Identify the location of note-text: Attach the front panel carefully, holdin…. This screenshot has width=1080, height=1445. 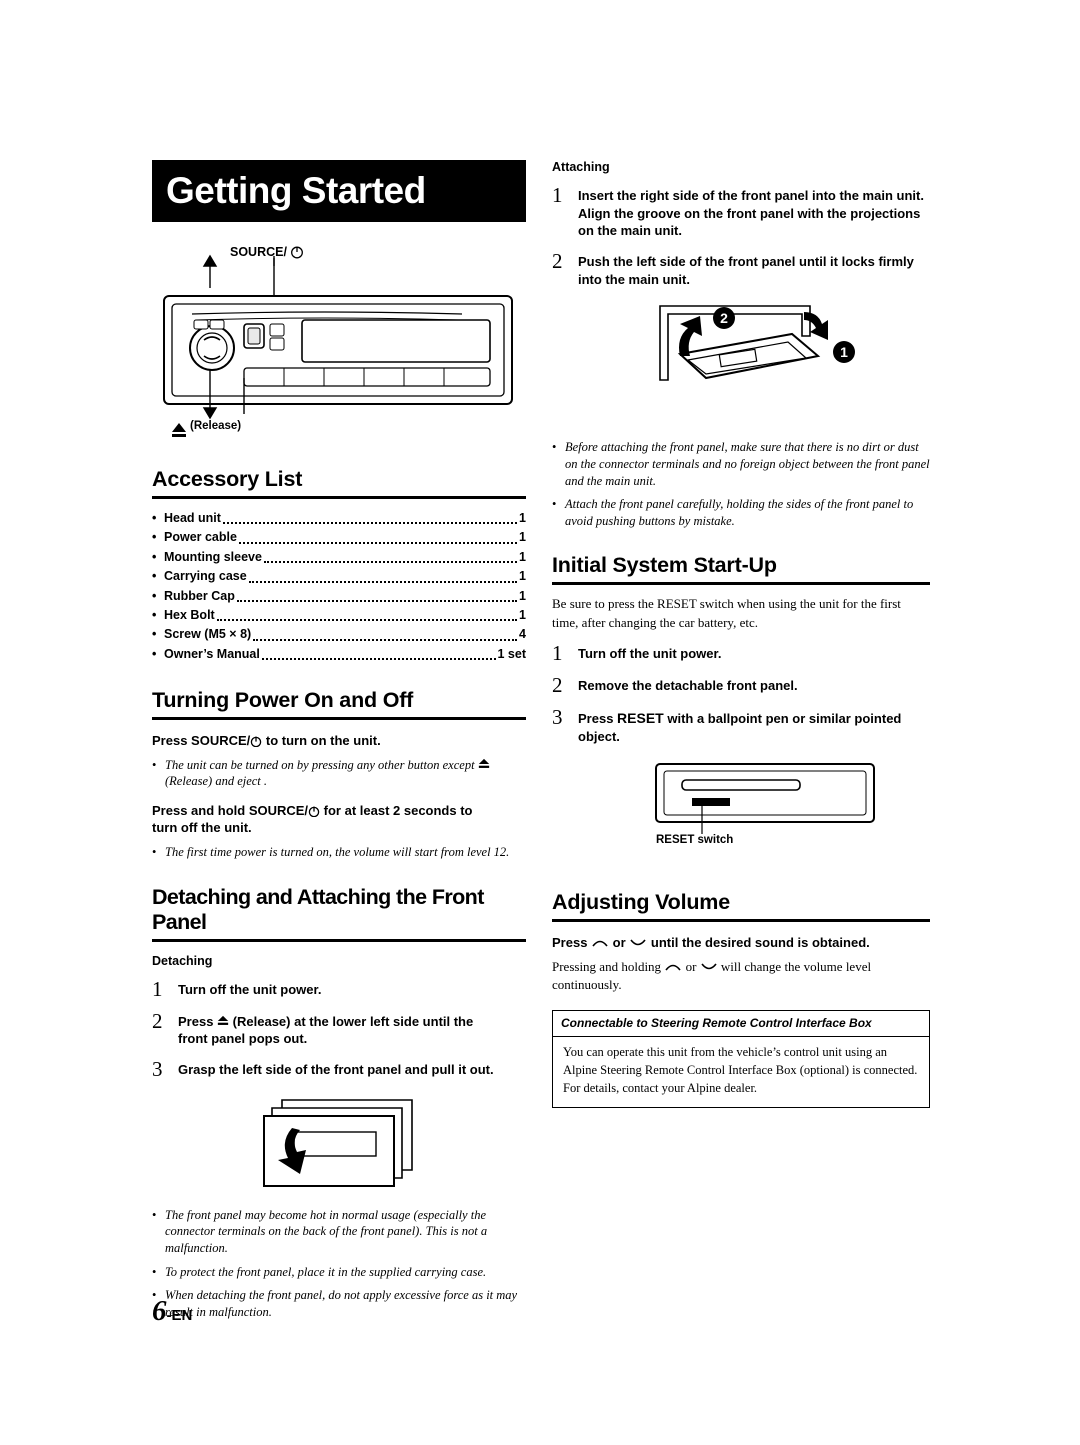
(739, 512).